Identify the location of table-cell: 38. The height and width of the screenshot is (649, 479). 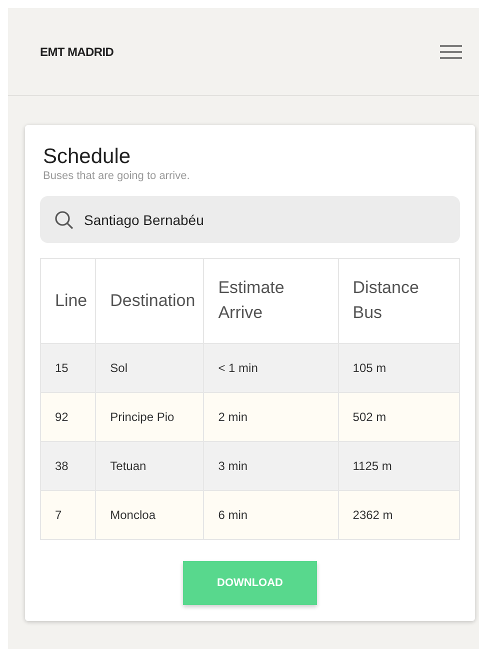
(68, 466).